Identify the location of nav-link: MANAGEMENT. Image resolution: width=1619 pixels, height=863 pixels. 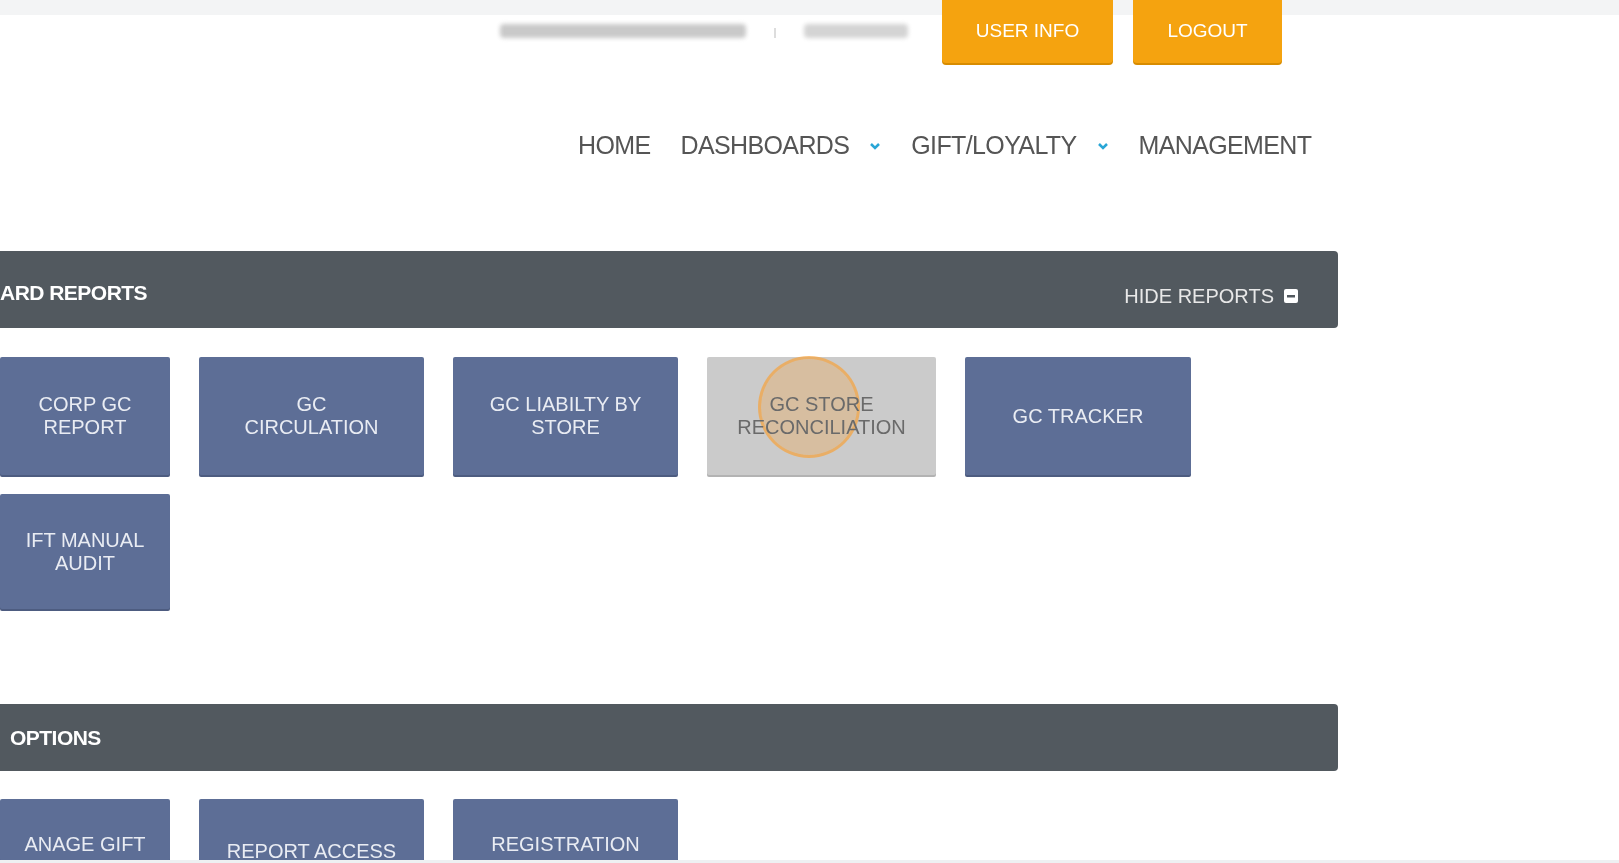
(1225, 146).